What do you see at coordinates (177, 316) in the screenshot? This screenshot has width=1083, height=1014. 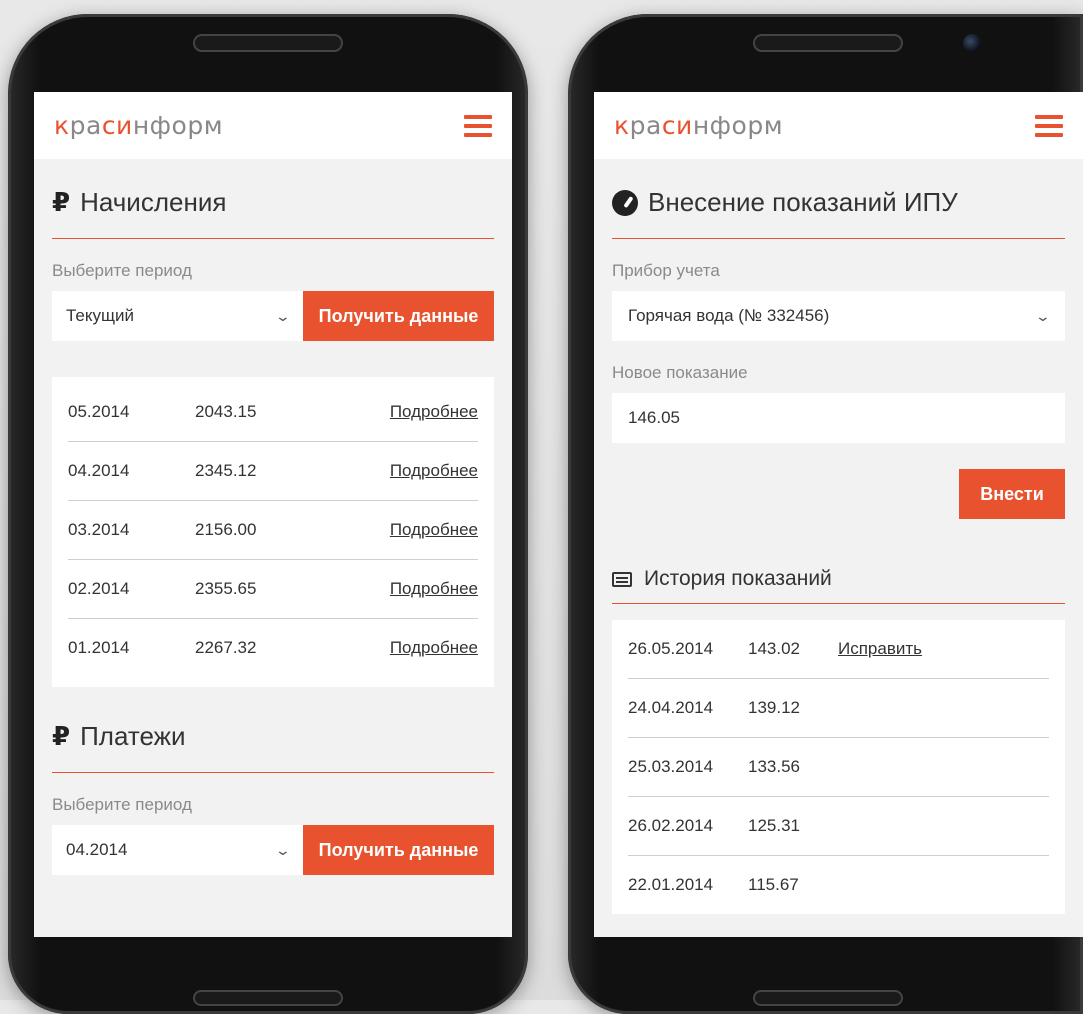 I see `charges-period-select: Текущий ⌄` at bounding box center [177, 316].